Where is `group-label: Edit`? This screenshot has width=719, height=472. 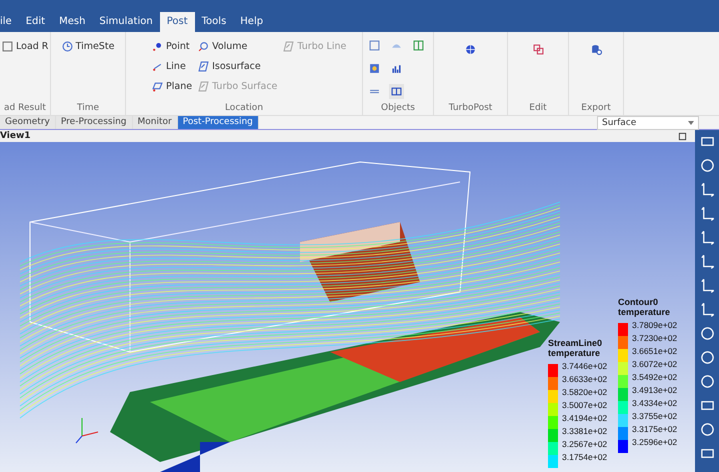 group-label: Edit is located at coordinates (538, 108).